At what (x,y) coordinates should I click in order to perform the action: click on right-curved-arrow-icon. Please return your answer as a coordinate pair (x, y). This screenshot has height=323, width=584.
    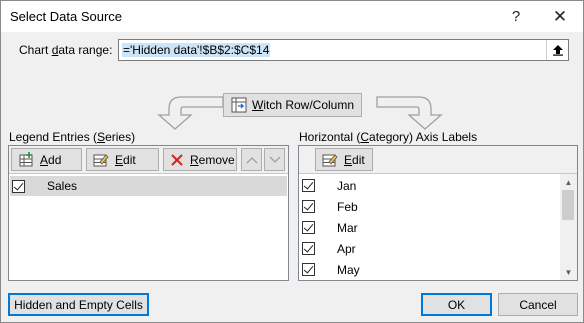
    Looking at the image, I should click on (409, 113).